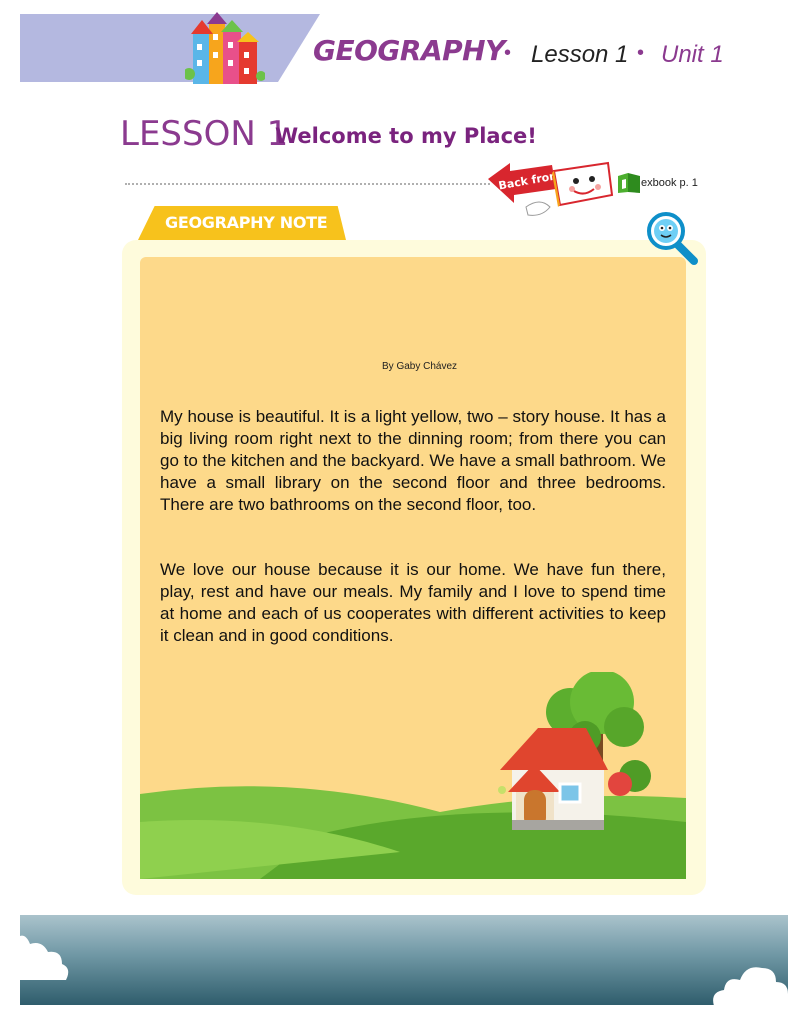 This screenshot has height=1027, width=807. I want to click on magnifier-icon, so click(673, 239).